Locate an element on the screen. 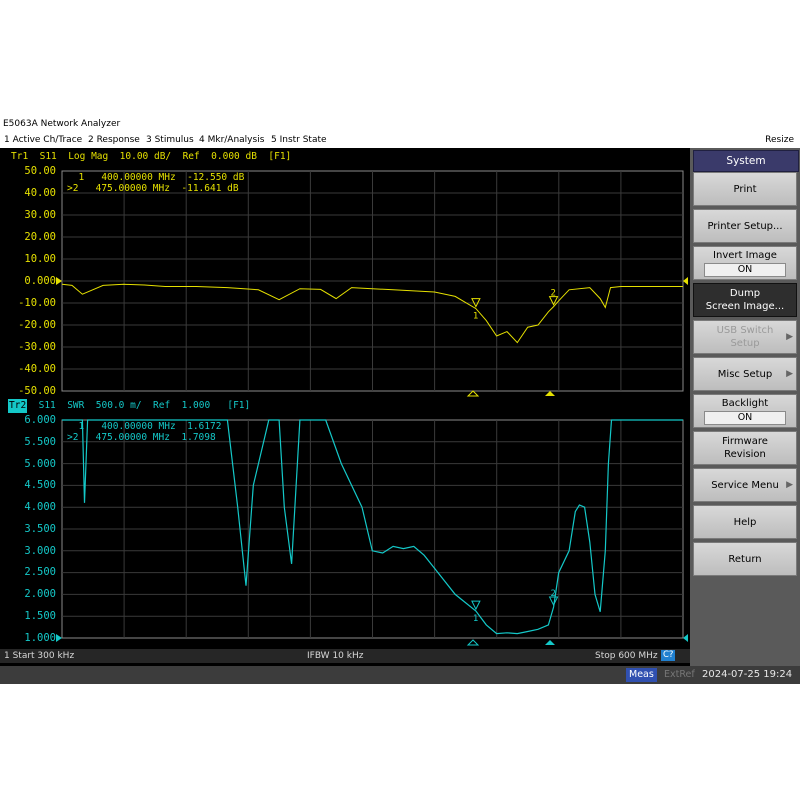  return-button: Return is located at coordinates (745, 559).